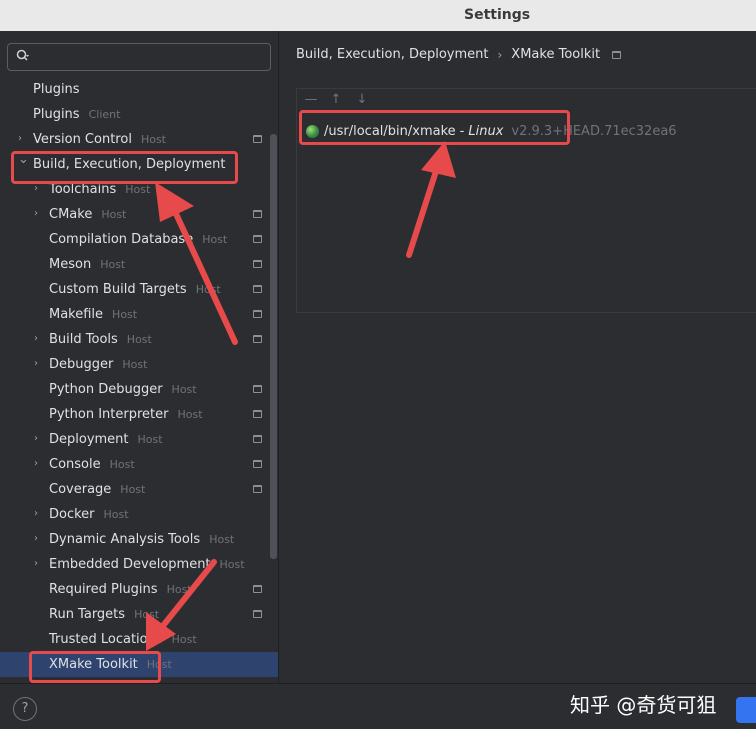 Image resolution: width=756 pixels, height=729 pixels. What do you see at coordinates (139, 289) in the screenshot?
I see `sidebar-item: Custom Build Targets Host` at bounding box center [139, 289].